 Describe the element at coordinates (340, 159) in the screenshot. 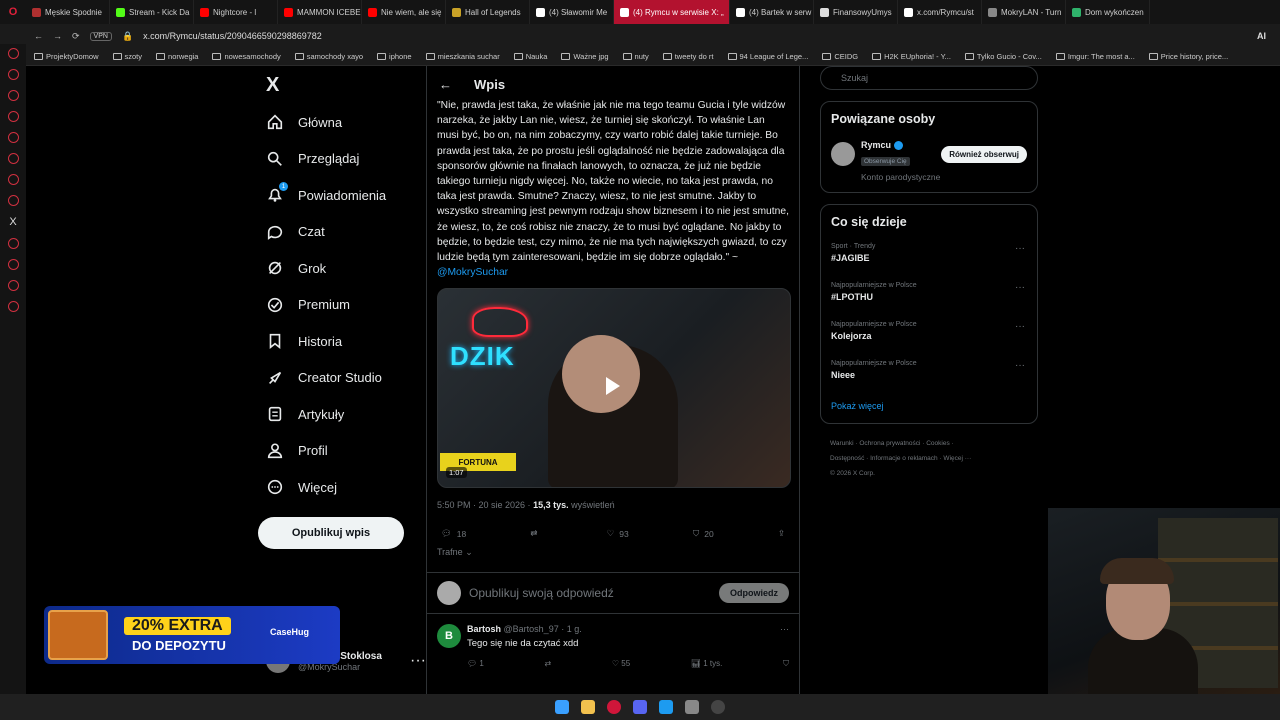

I see `nav-item-search: Przeglądaj` at that location.